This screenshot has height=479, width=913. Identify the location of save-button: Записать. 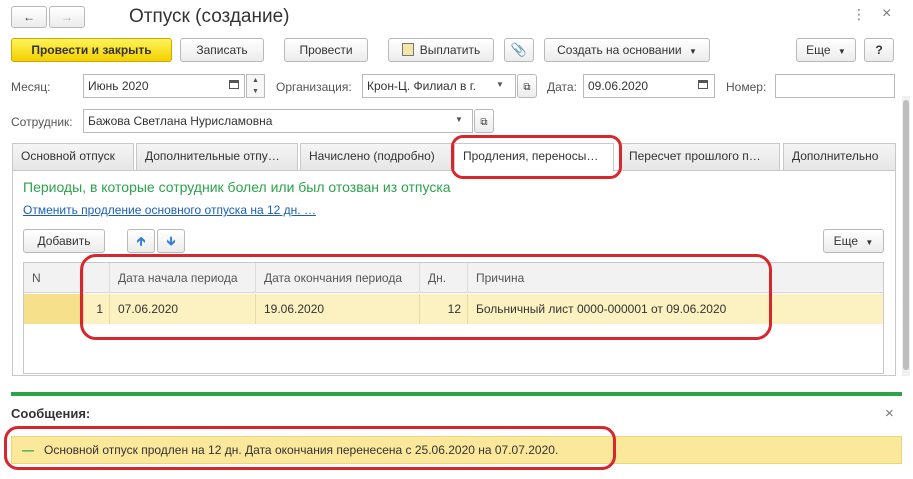
(222, 50).